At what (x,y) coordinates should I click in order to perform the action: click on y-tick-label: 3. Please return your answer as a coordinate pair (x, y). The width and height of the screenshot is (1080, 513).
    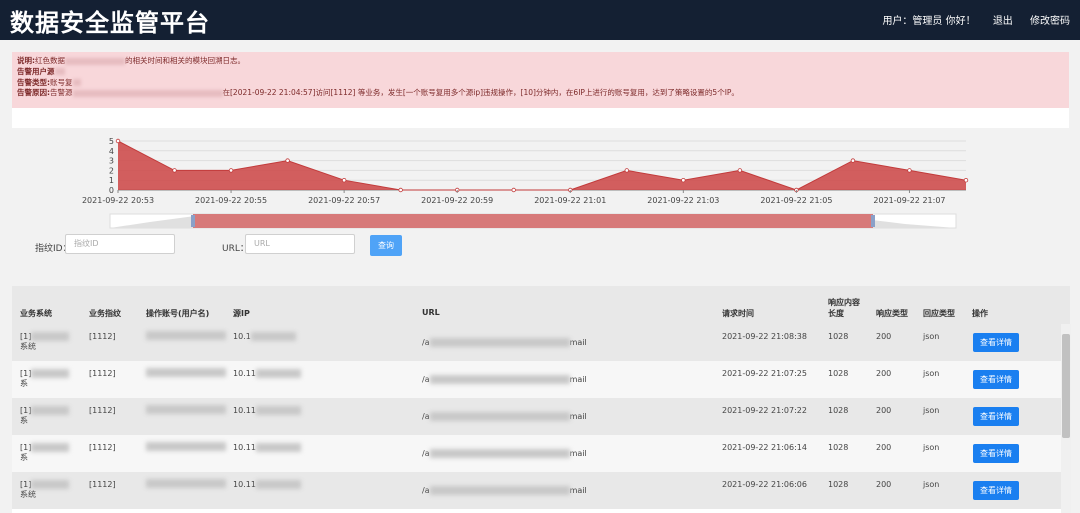
    Looking at the image, I should click on (111, 161).